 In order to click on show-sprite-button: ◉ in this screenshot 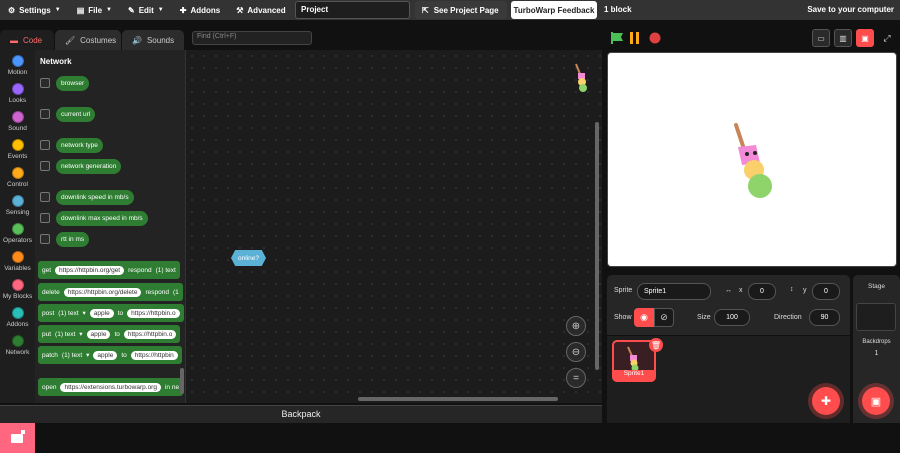, I will do `click(644, 317)`.